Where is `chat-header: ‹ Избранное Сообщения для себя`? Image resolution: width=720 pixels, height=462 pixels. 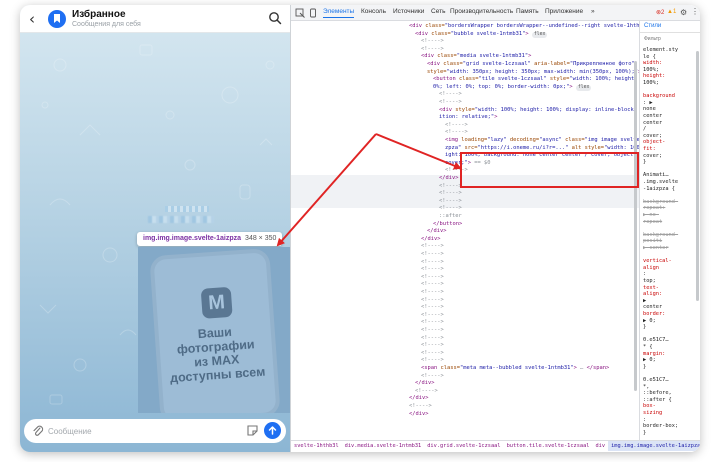
chat-header: ‹ Избранное Сообщения для себя is located at coordinates (155, 19).